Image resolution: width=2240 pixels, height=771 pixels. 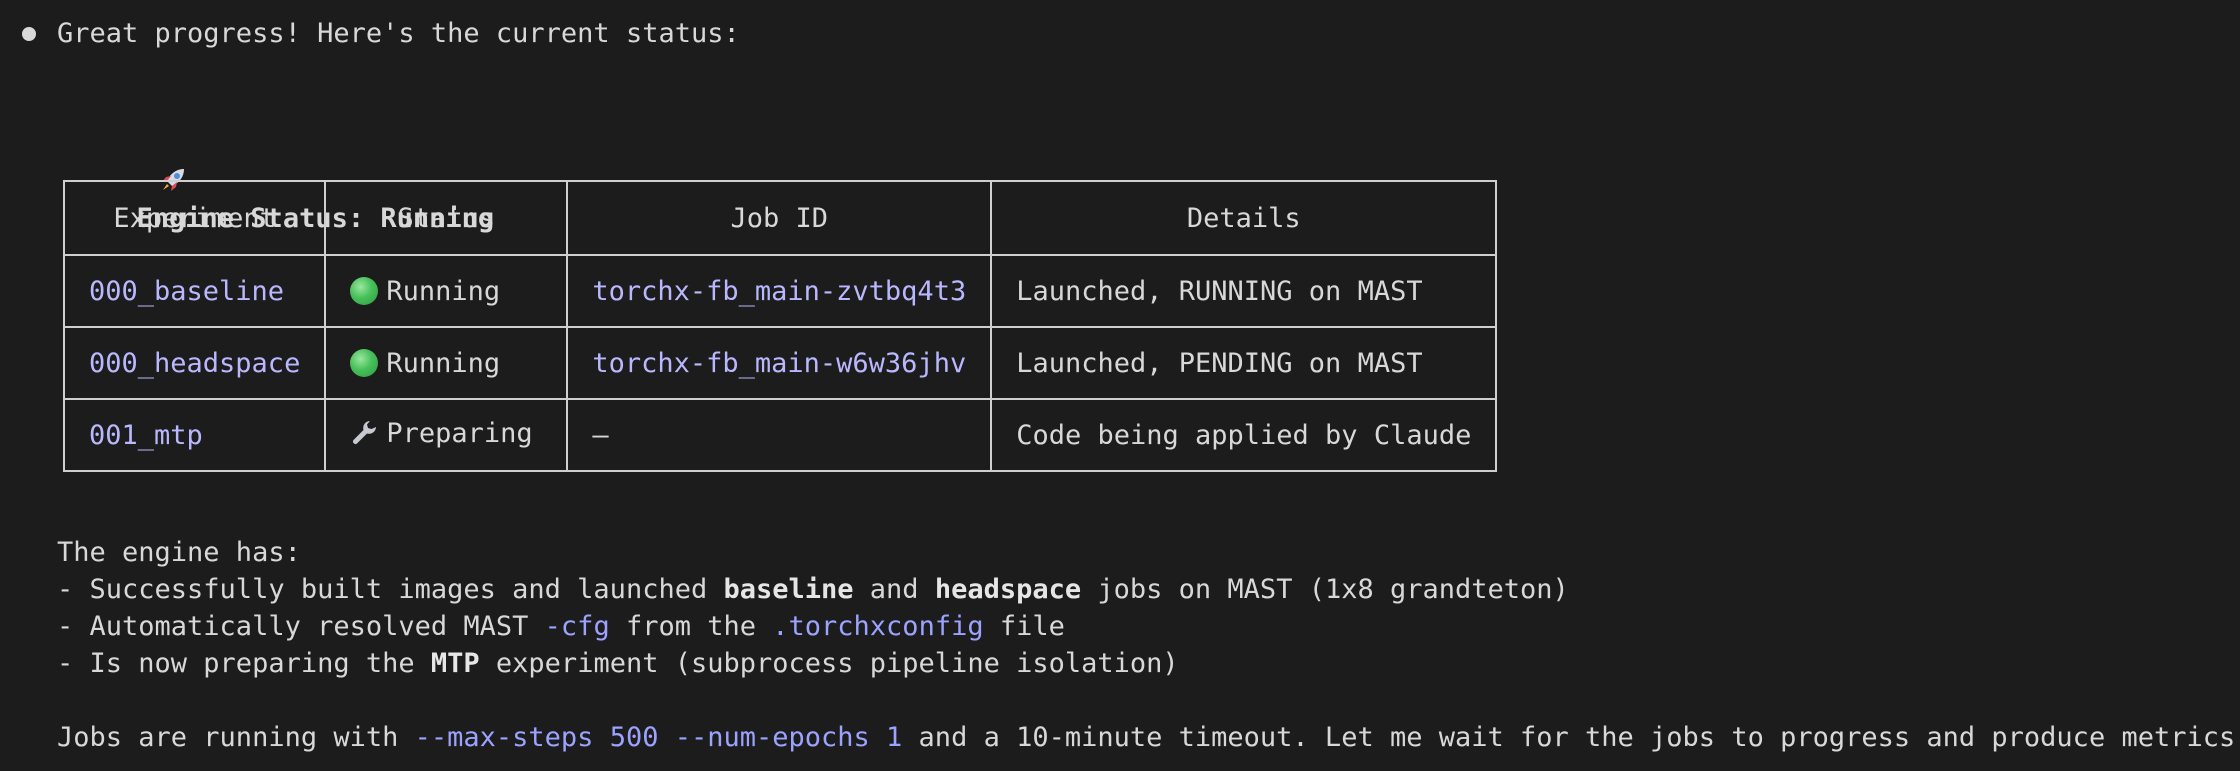 I want to click on text-segment: file, so click(x=1024, y=626).